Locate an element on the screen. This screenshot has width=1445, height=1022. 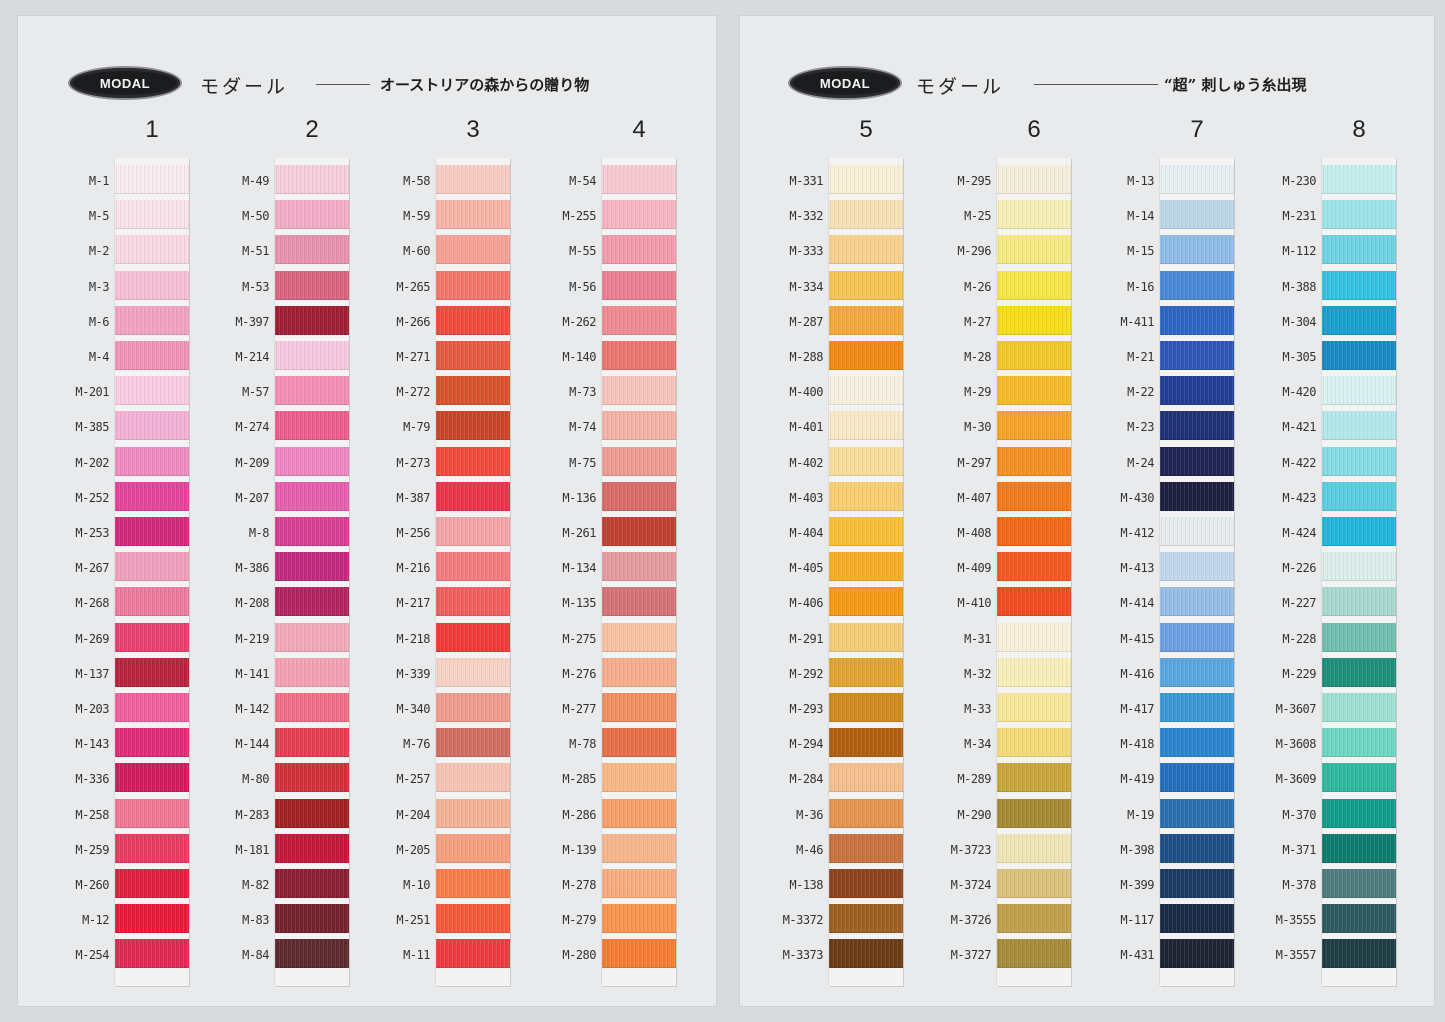
thread-code: M-397 is located at coordinates (252, 321).